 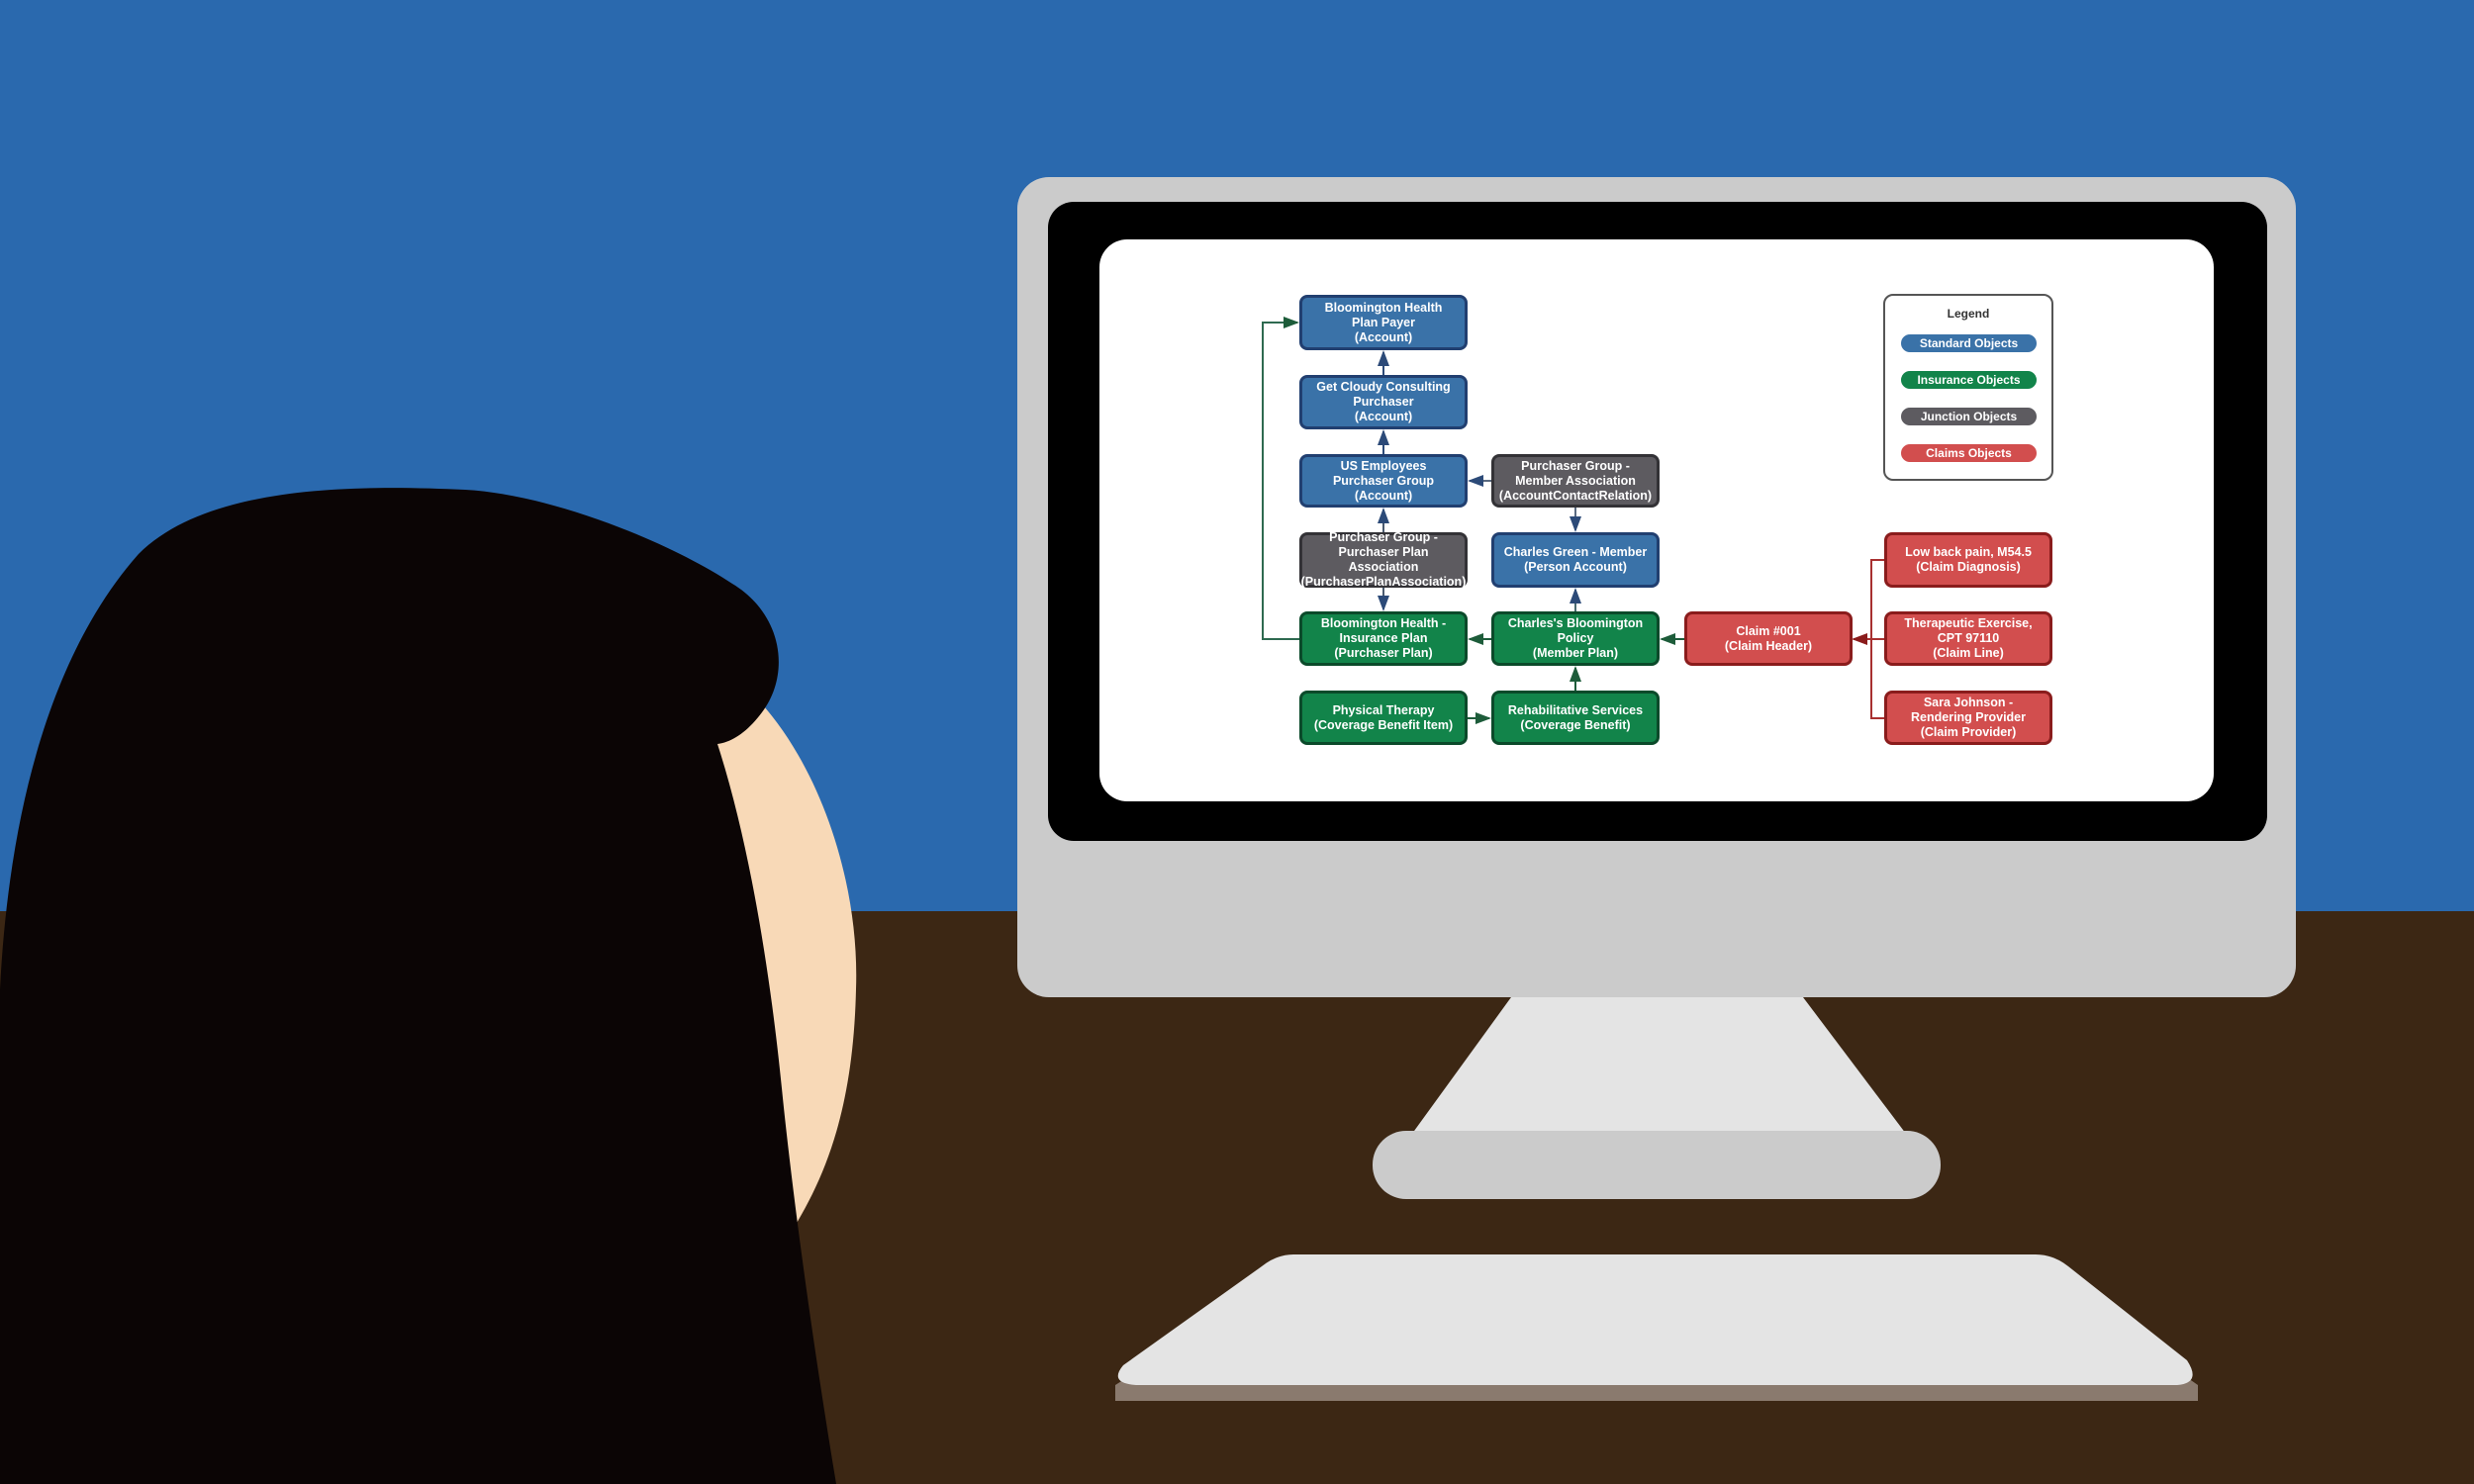 I want to click on node-text: (Claim Header), so click(x=1769, y=645).